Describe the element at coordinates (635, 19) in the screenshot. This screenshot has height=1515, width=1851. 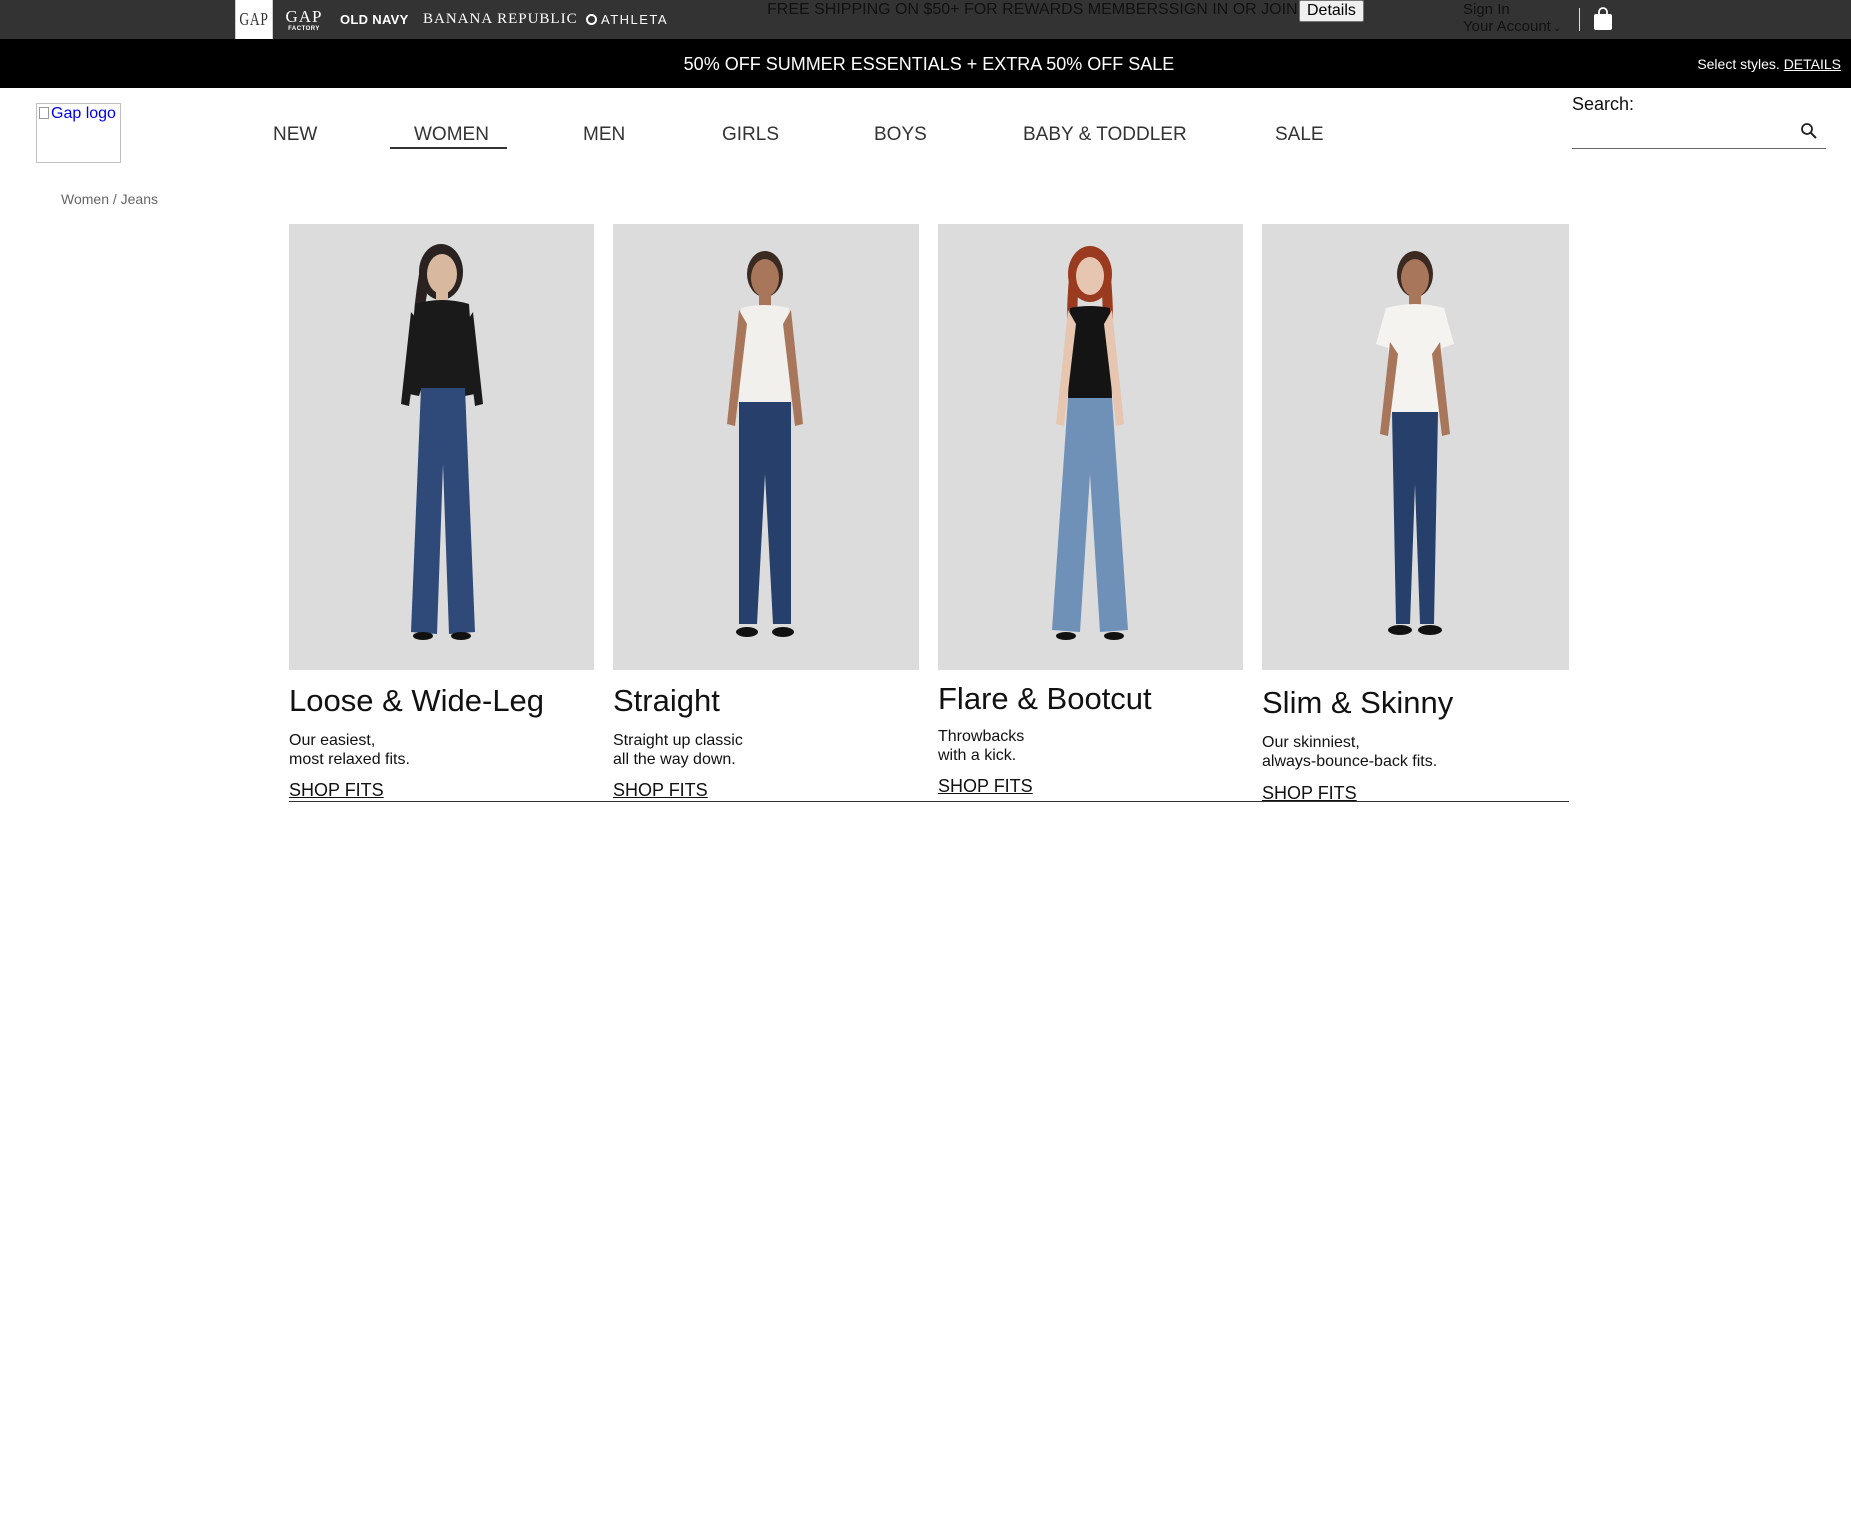
I see `athleta-label: ATHLETA` at that location.